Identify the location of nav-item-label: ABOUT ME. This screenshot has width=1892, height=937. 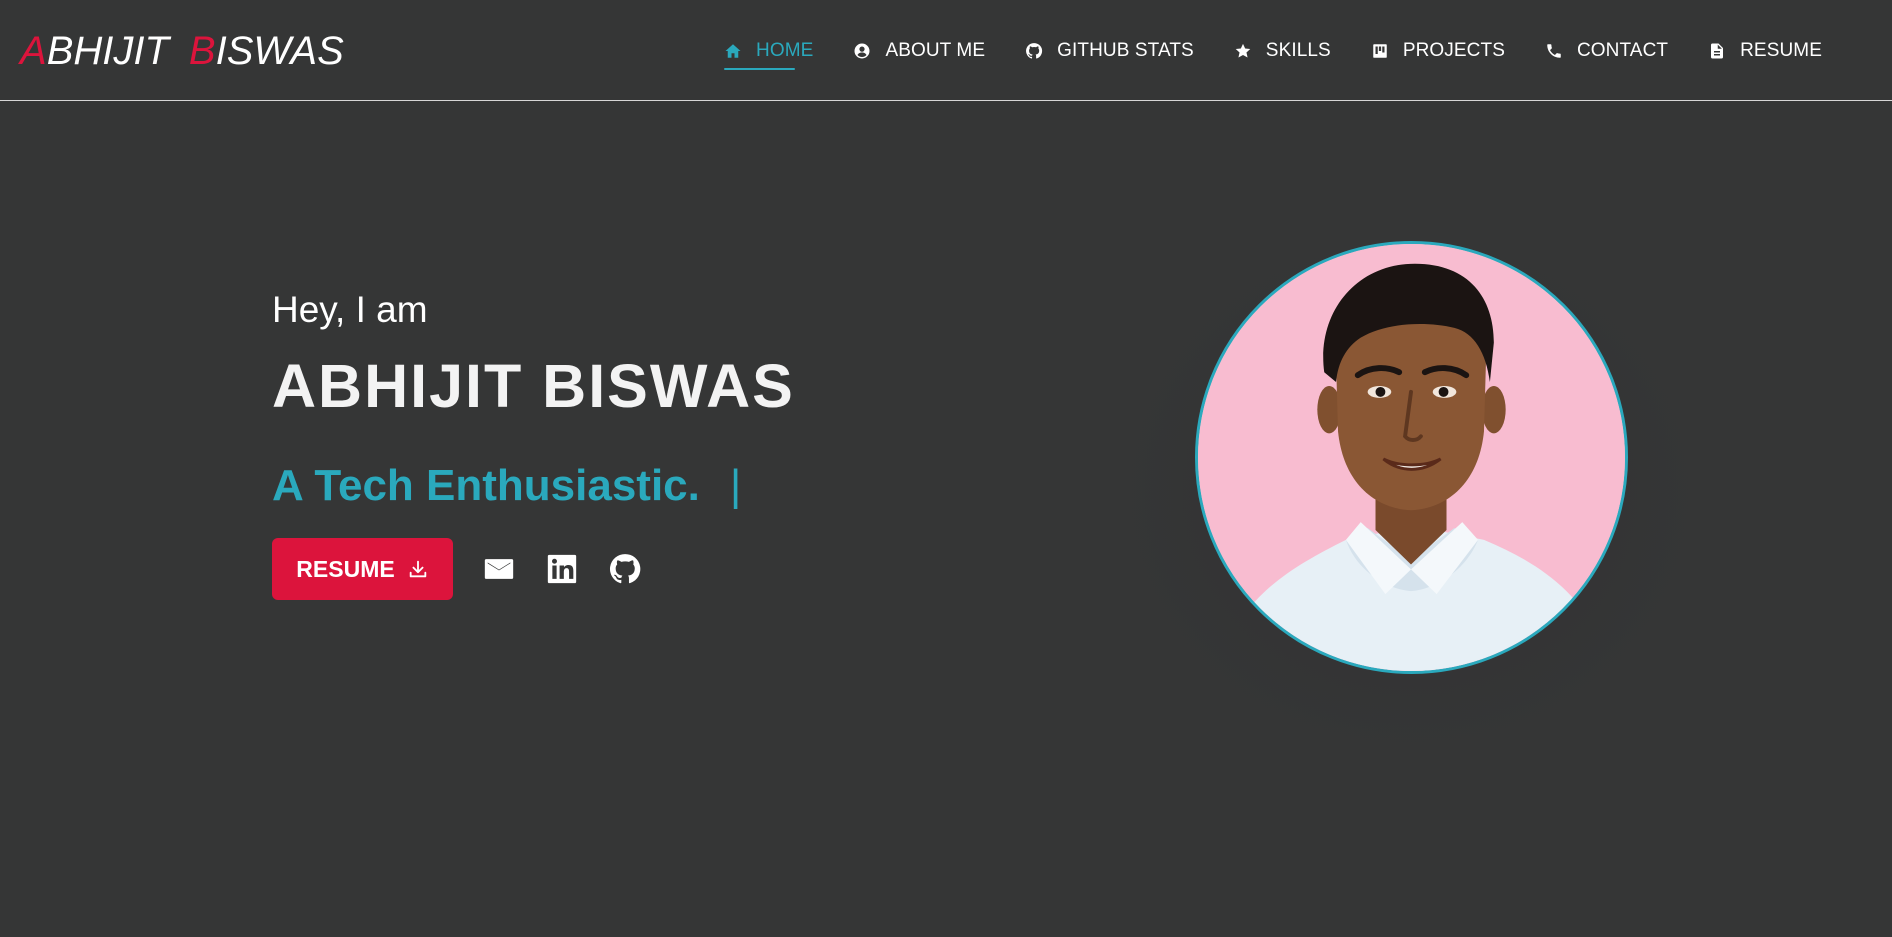
(935, 50).